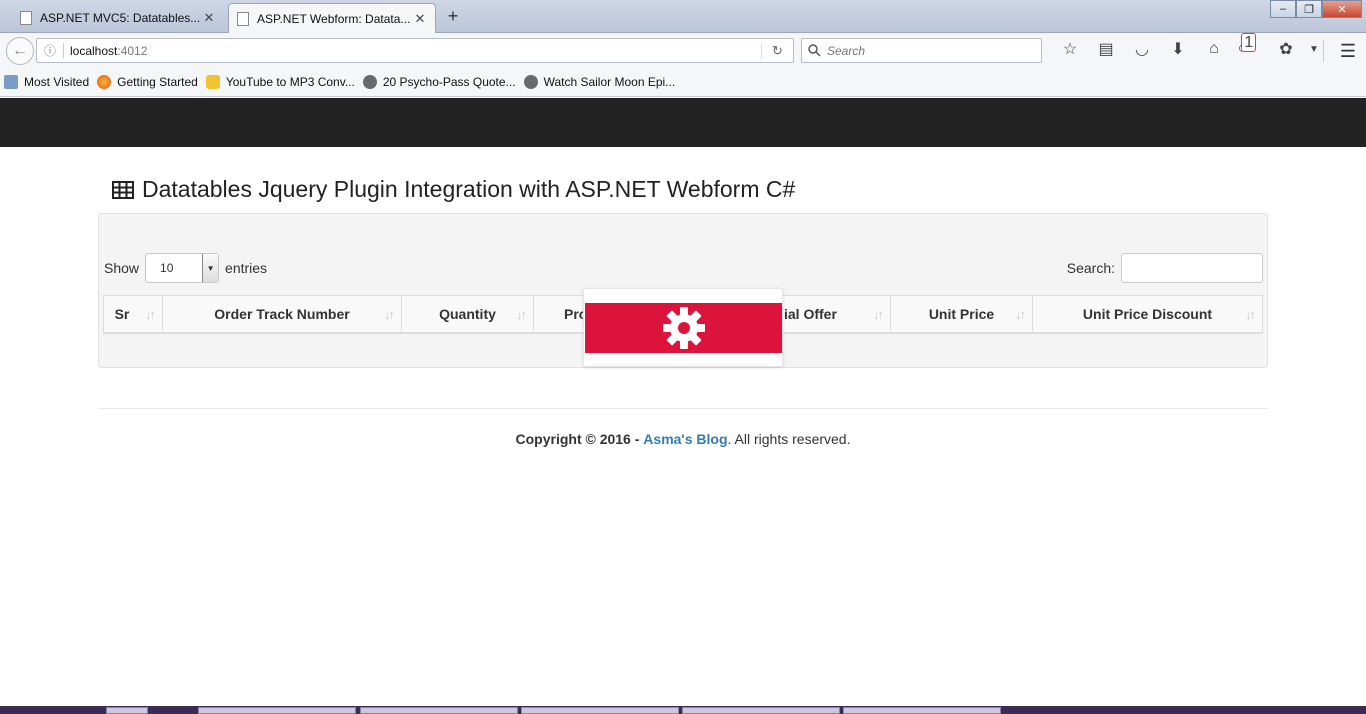 The image size is (1366, 714). I want to click on info-icon: ⓘ, so click(50, 50).